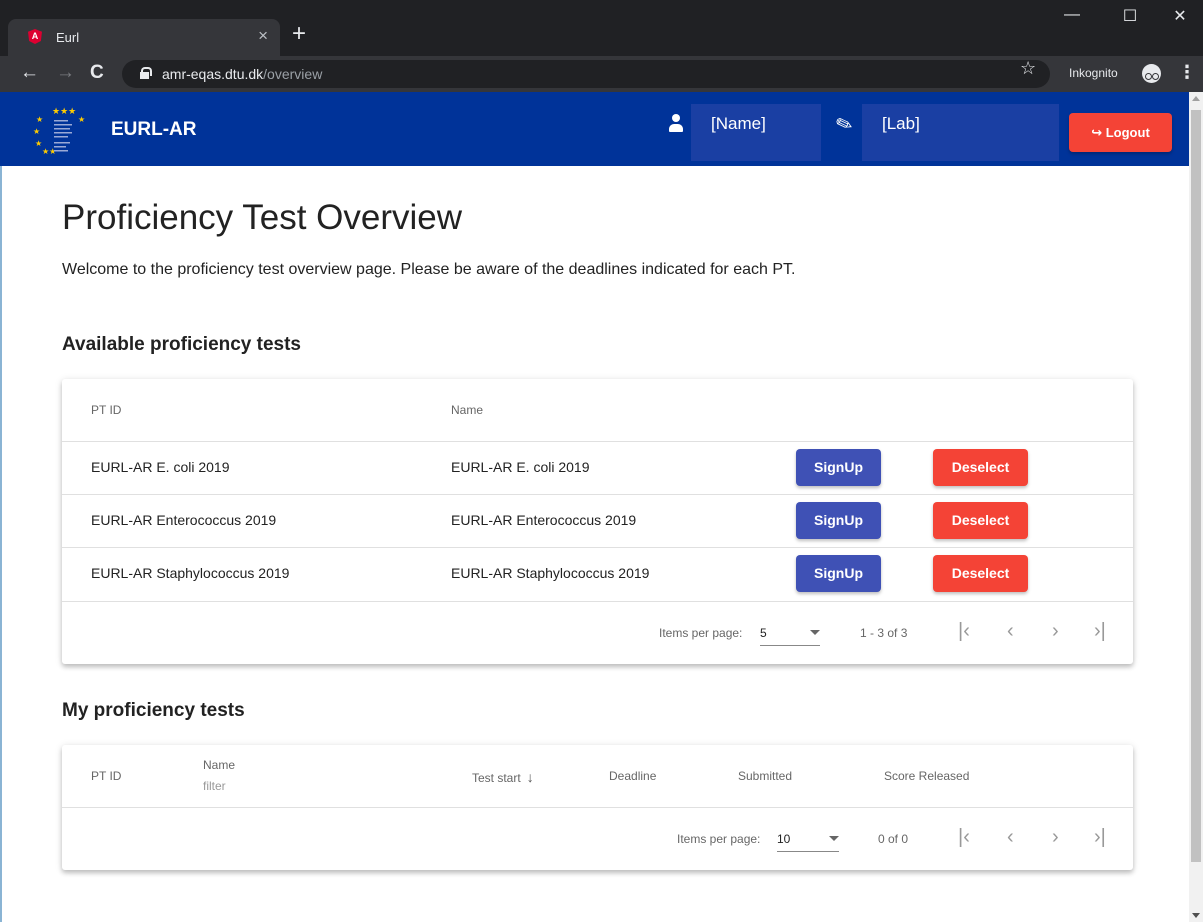 The image size is (1203, 922). What do you see at coordinates (756, 132) in the screenshot?
I see `user-name-field: [Name]` at bounding box center [756, 132].